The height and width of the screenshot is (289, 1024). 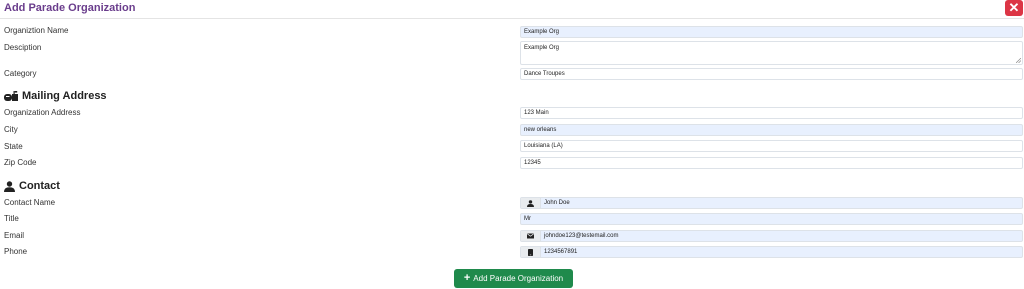 I want to click on address-label: Organization Address, so click(x=42, y=112).